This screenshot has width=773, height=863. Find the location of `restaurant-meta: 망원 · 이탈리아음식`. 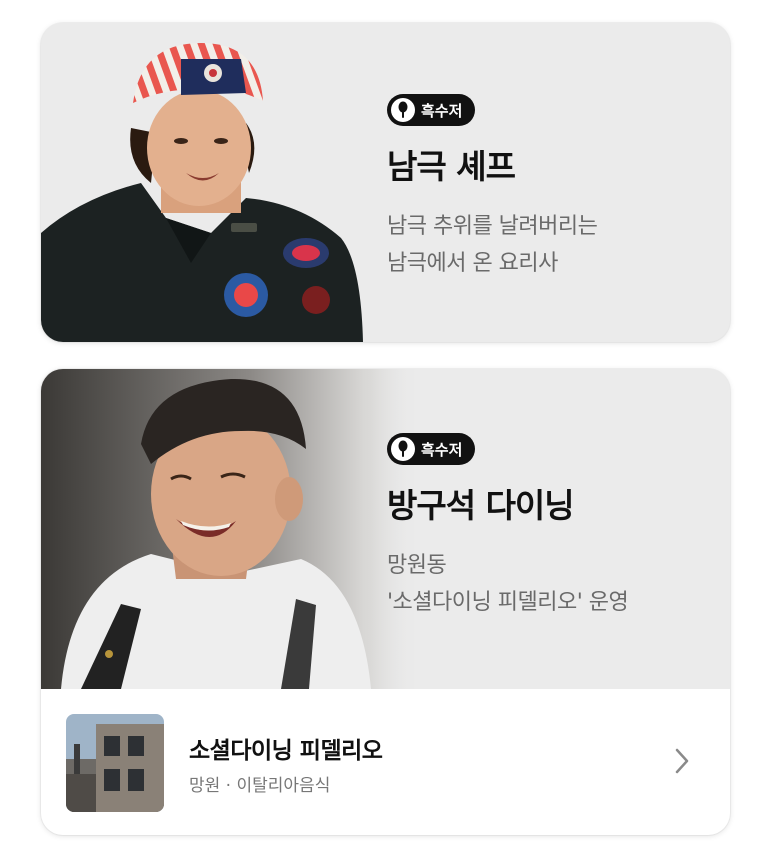

restaurant-meta: 망원 · 이탈리아음식 is located at coordinates (260, 786).